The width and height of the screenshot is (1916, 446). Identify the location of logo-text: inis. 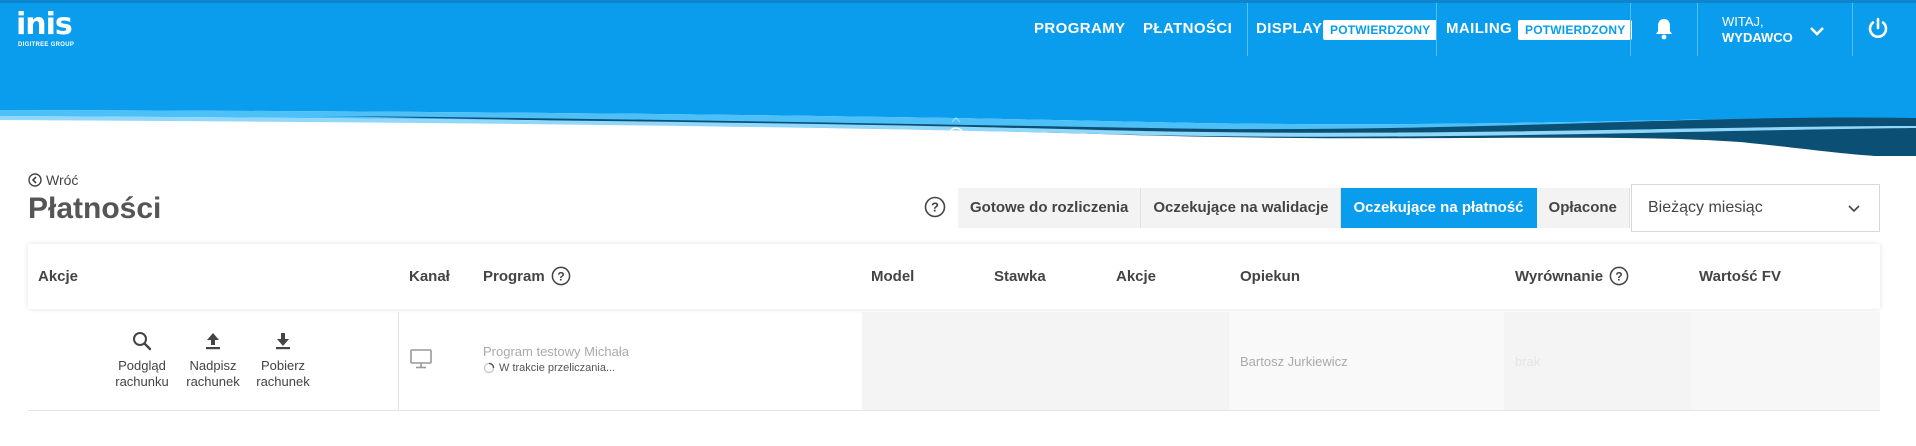
(44, 24).